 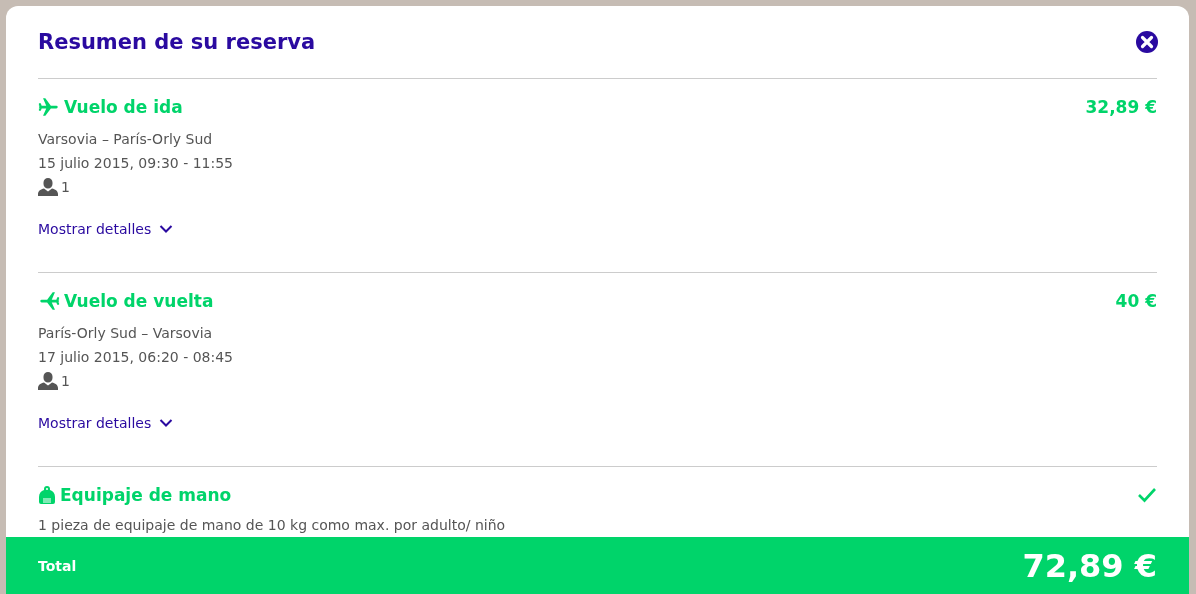 I want to click on date-time-text: 17 julio 2015, 06:20 - 08:45, so click(x=136, y=357).